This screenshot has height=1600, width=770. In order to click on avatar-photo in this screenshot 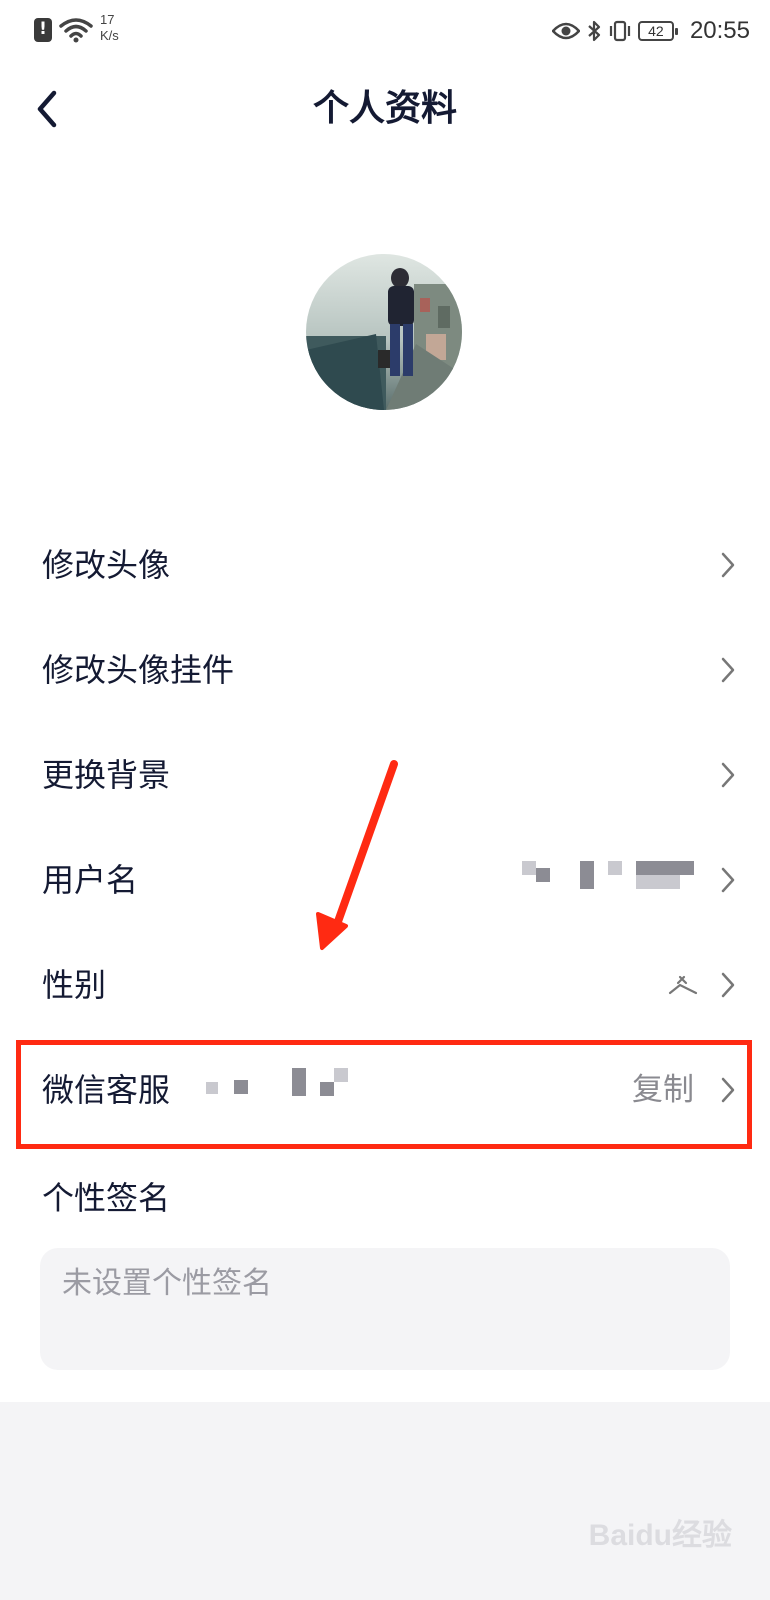, I will do `click(384, 332)`.